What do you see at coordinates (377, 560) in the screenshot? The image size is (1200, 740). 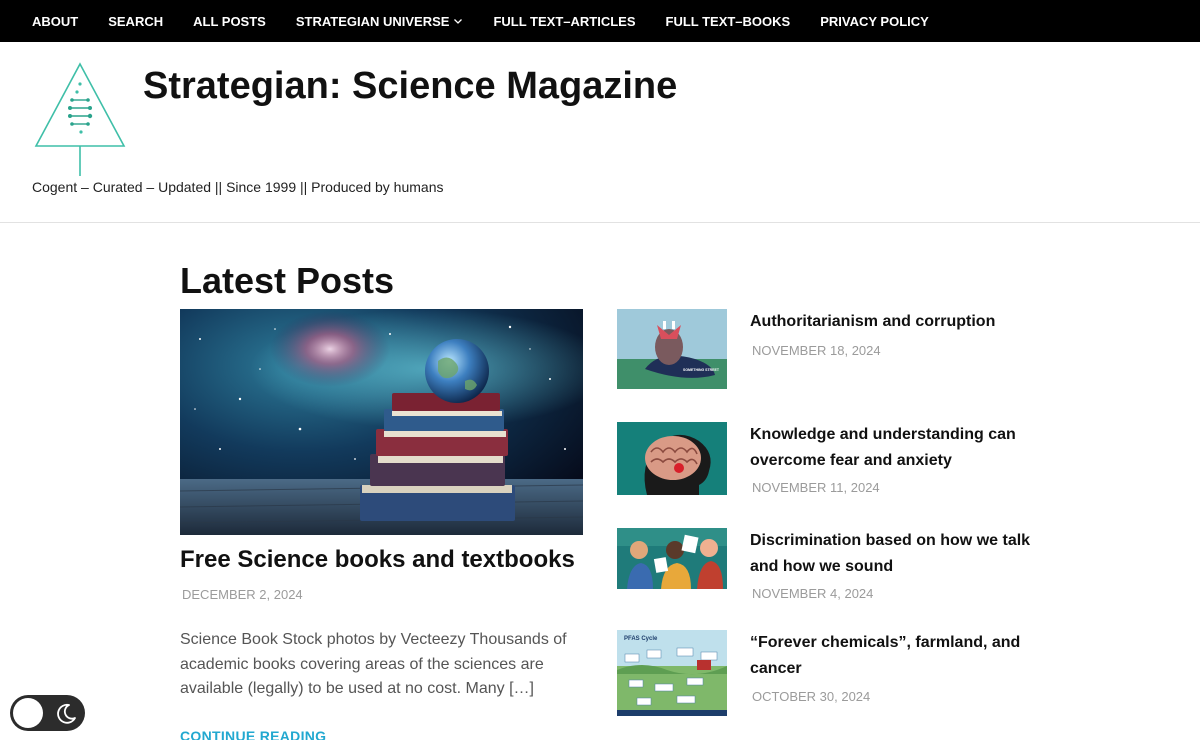 I see `featured-post-title: Free Science books and textbooks` at bounding box center [377, 560].